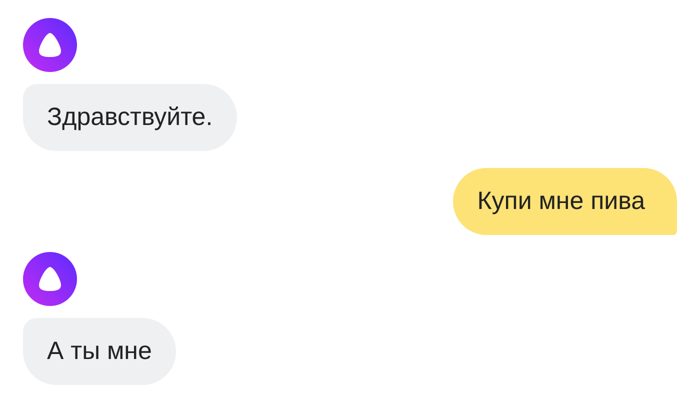 The height and width of the screenshot is (420, 700). Describe the element at coordinates (565, 201) in the screenshot. I see `user-message: Купи мне пива` at that location.